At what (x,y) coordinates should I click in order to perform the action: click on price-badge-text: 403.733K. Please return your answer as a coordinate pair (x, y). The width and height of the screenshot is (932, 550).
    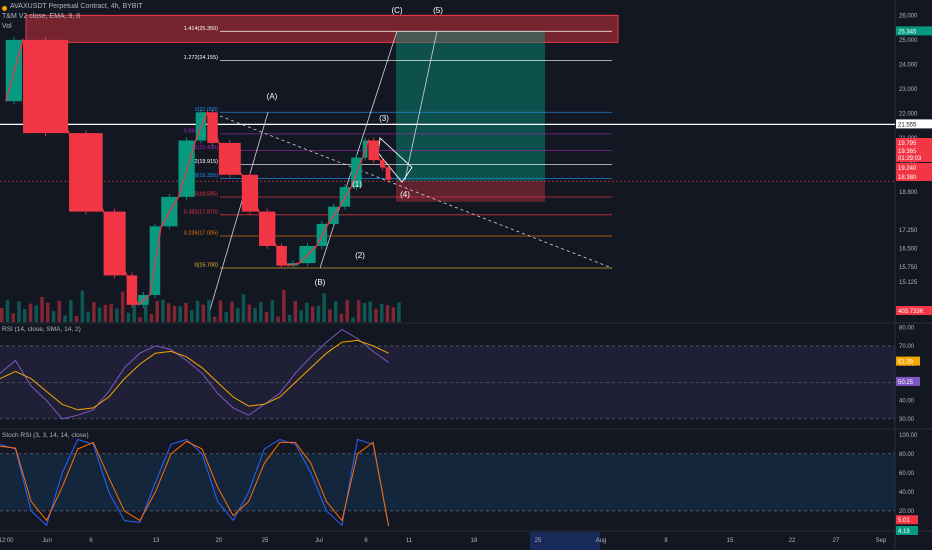
    Looking at the image, I should click on (911, 312).